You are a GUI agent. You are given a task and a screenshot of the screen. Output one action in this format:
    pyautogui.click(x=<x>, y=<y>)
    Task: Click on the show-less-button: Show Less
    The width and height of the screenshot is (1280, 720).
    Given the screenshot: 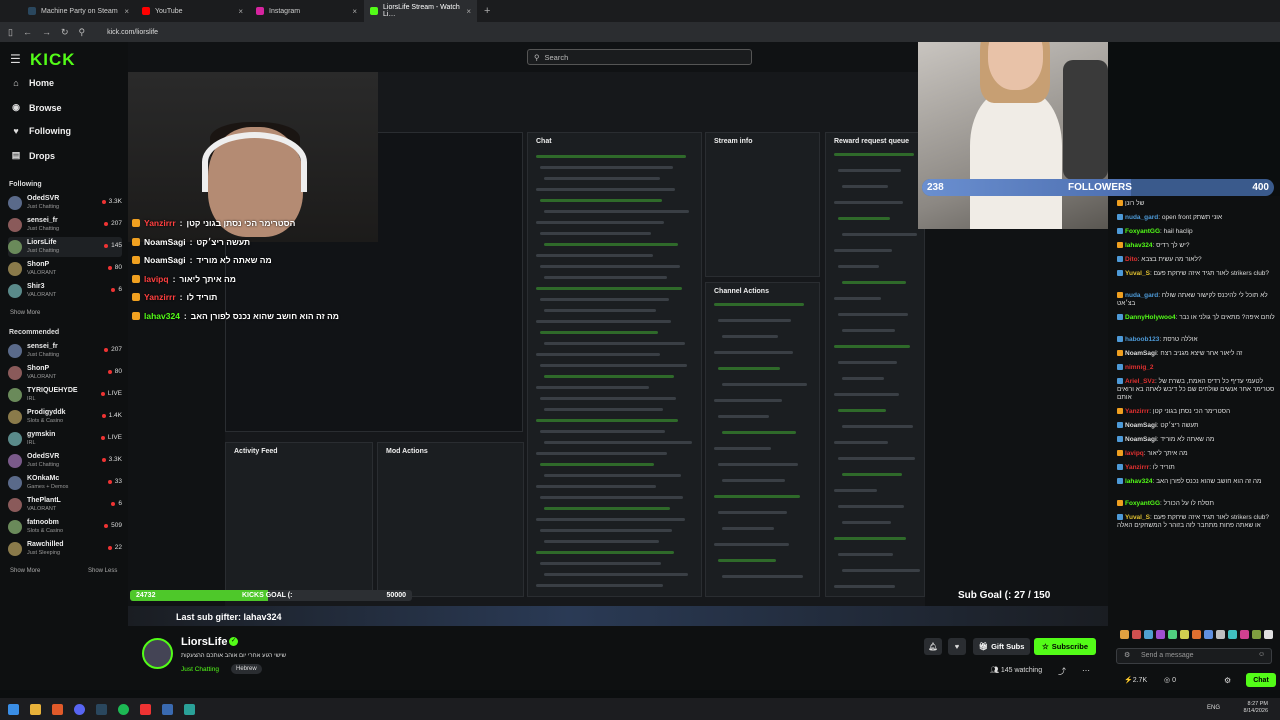 What is the action you would take?
    pyautogui.click(x=102, y=571)
    